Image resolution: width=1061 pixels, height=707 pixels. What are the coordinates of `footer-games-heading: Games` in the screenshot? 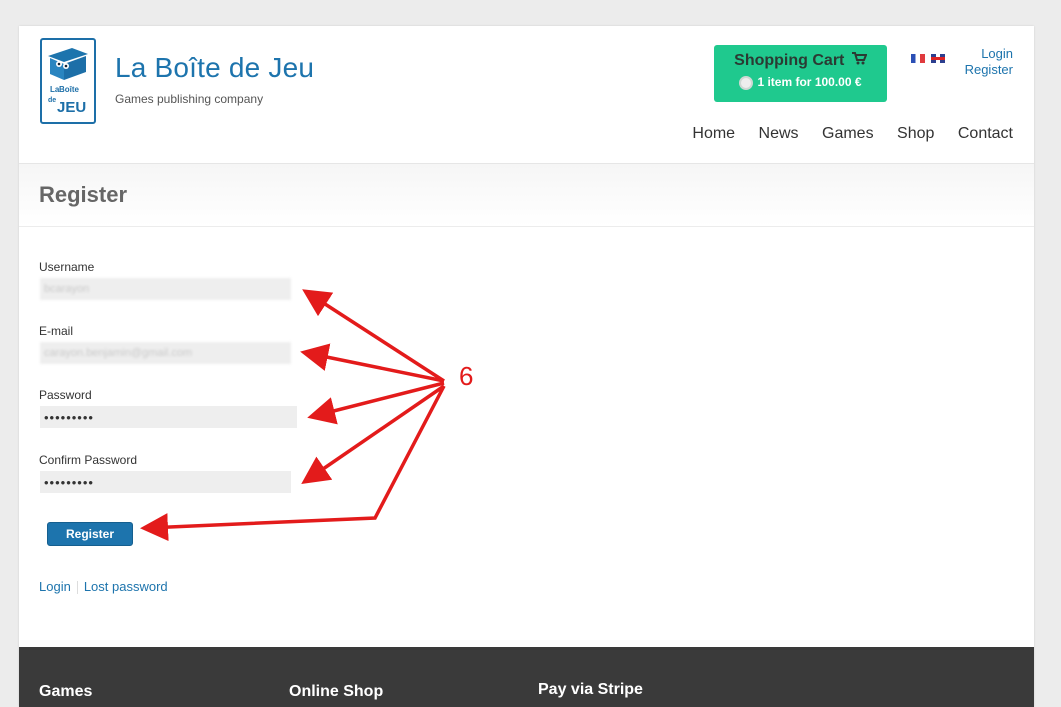 It's located at (66, 691).